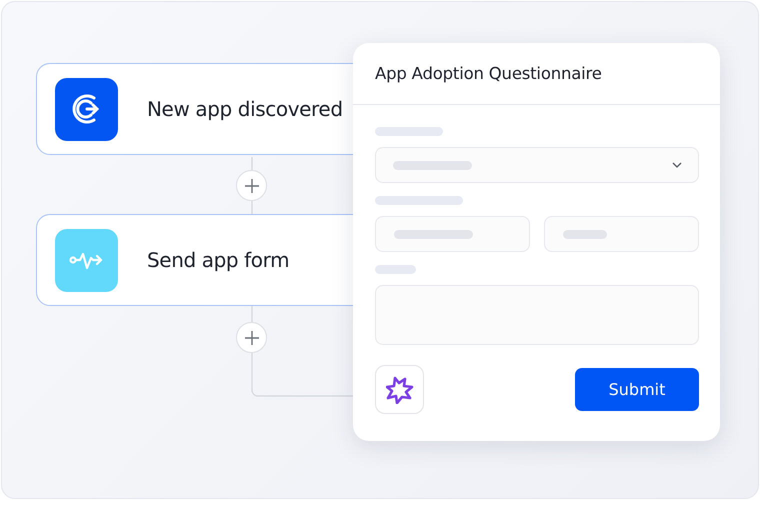 This screenshot has width=768, height=505. What do you see at coordinates (245, 109) in the screenshot?
I see `node-label: New app discovered` at bounding box center [245, 109].